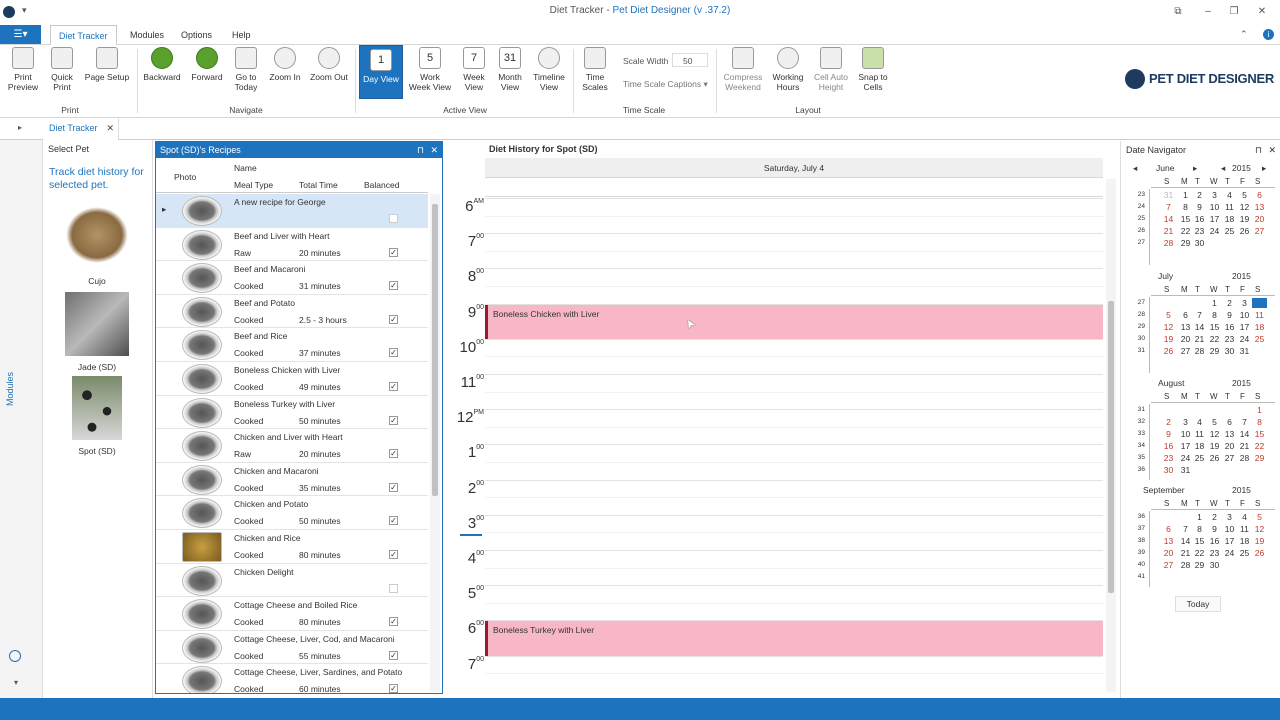 The width and height of the screenshot is (1280, 720). What do you see at coordinates (1234, 11) in the screenshot?
I see `maximize-button: ❐` at bounding box center [1234, 11].